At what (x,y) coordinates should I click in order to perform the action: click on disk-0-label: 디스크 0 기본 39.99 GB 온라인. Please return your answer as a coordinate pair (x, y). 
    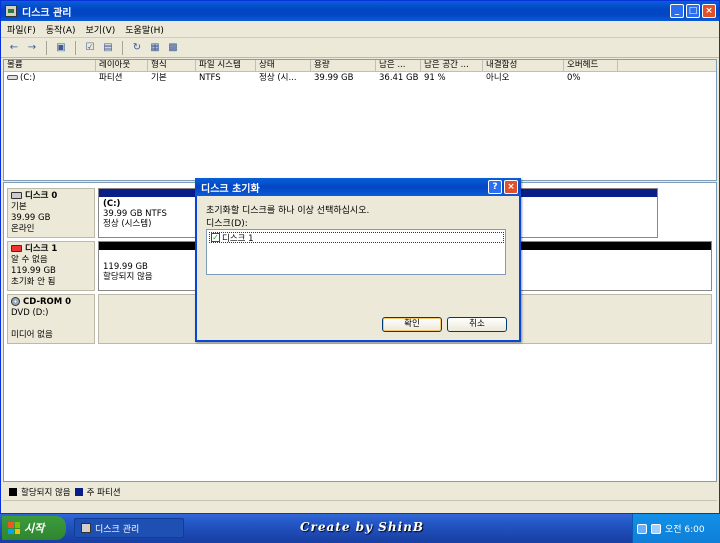
    Looking at the image, I should click on (51, 213).